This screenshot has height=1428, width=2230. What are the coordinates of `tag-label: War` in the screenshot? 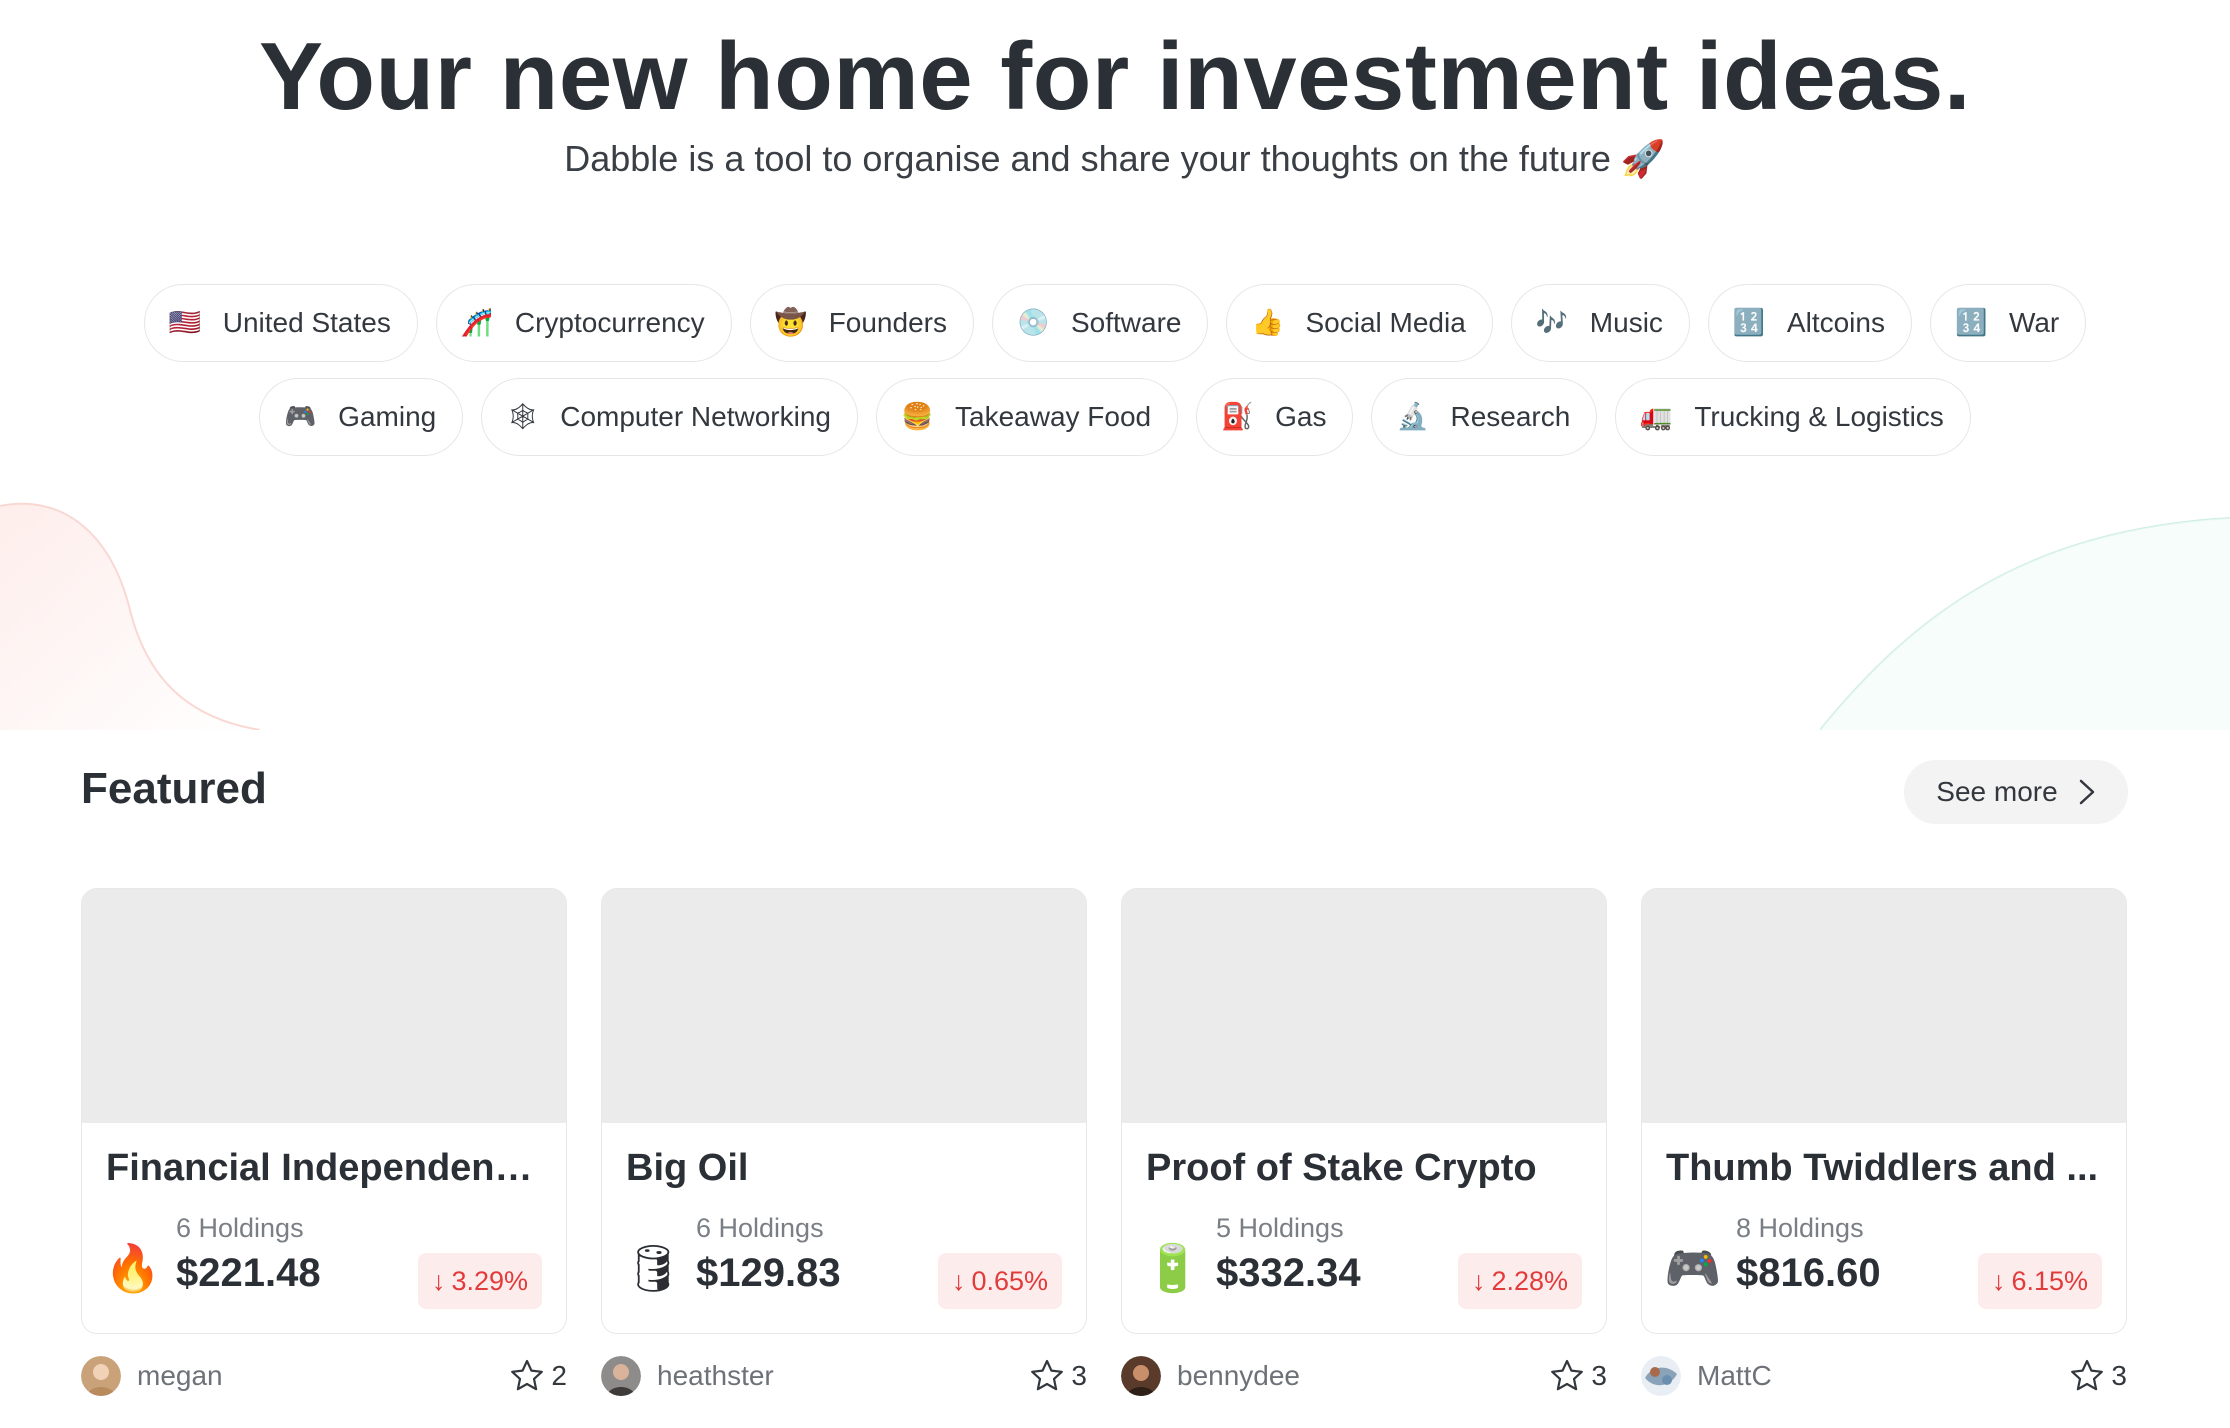 It's located at (2034, 322).